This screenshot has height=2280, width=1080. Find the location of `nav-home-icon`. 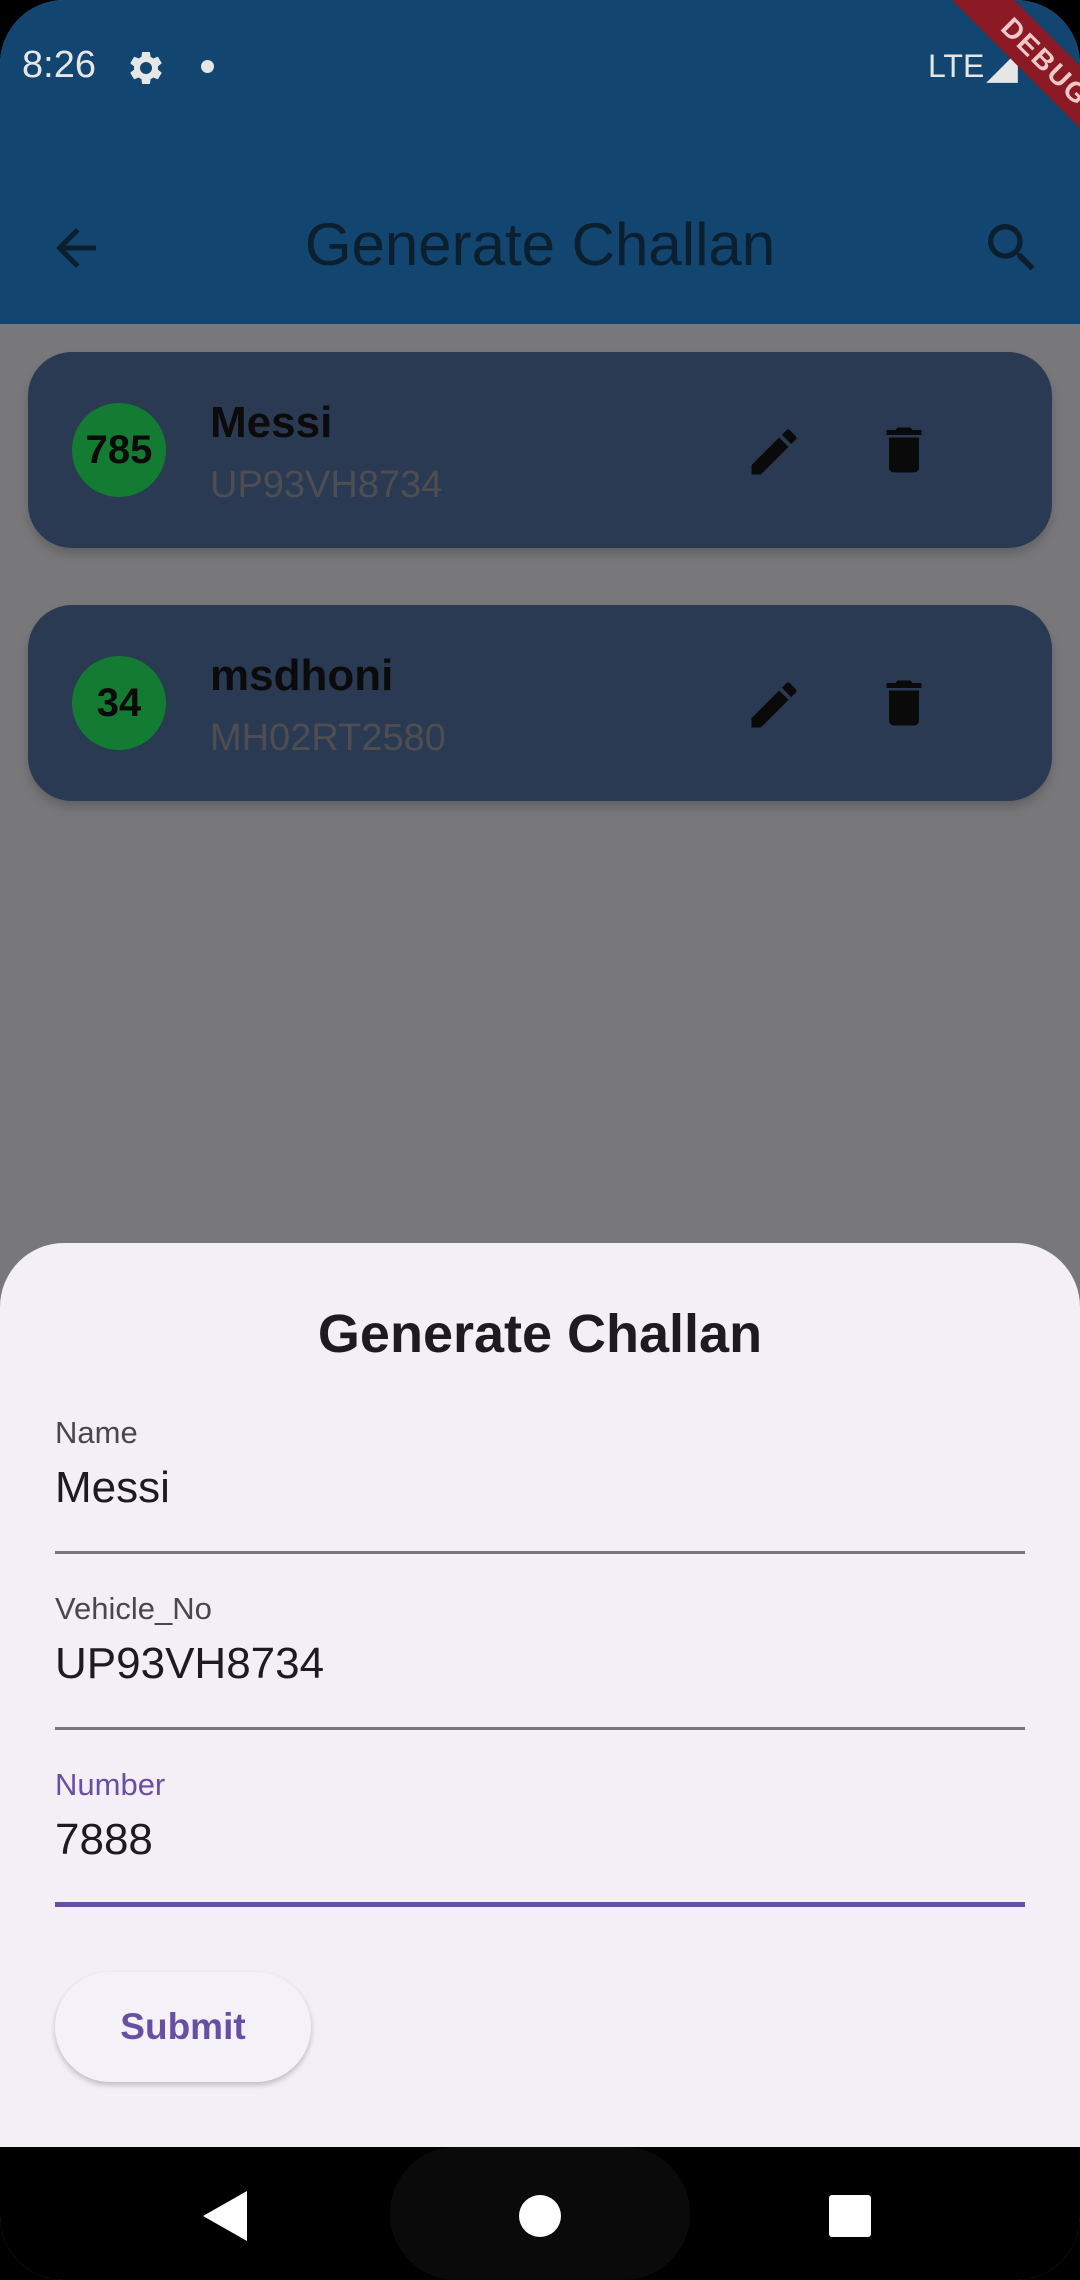

nav-home-icon is located at coordinates (540, 2216).